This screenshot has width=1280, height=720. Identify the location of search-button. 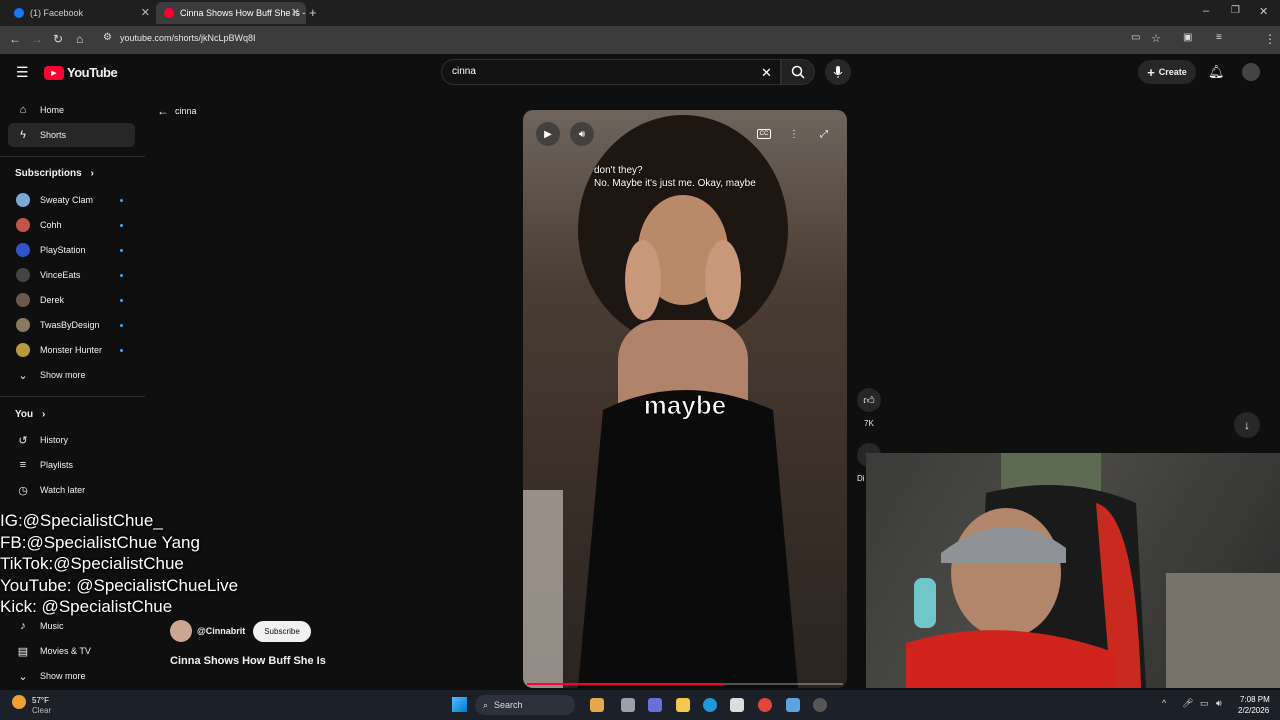
(798, 72).